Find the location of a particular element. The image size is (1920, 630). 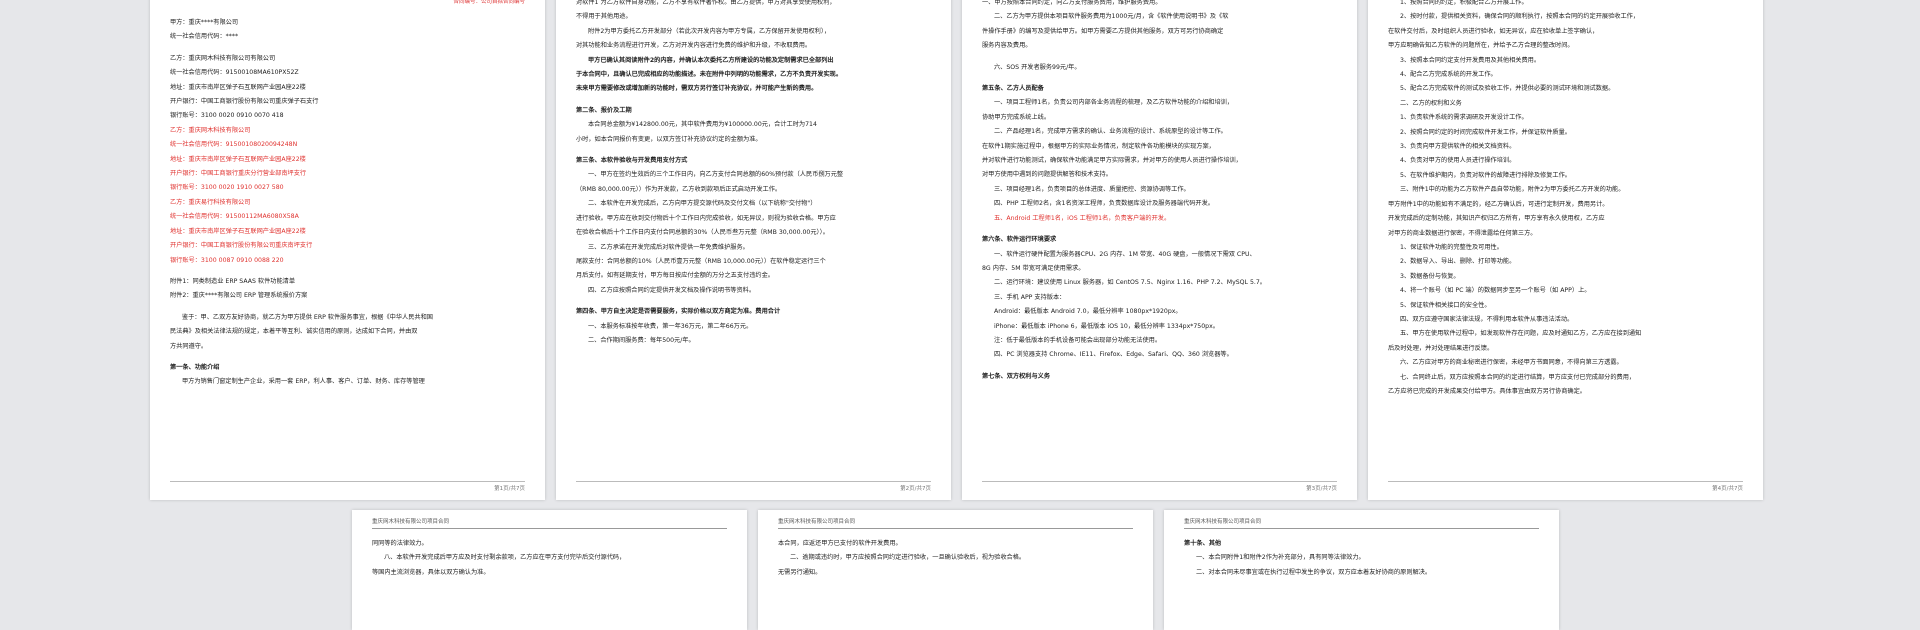

contract-number: 合同编号：公司自拟合同编号 is located at coordinates (489, 2).